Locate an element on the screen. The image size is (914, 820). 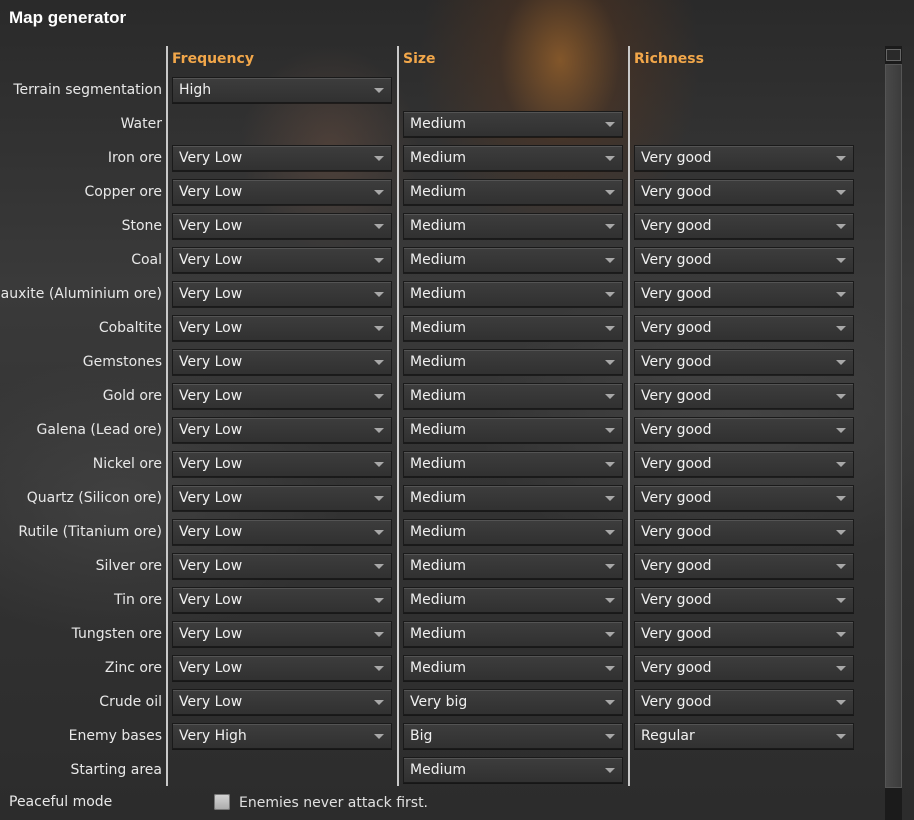
scroll-up-button is located at coordinates (893, 55).